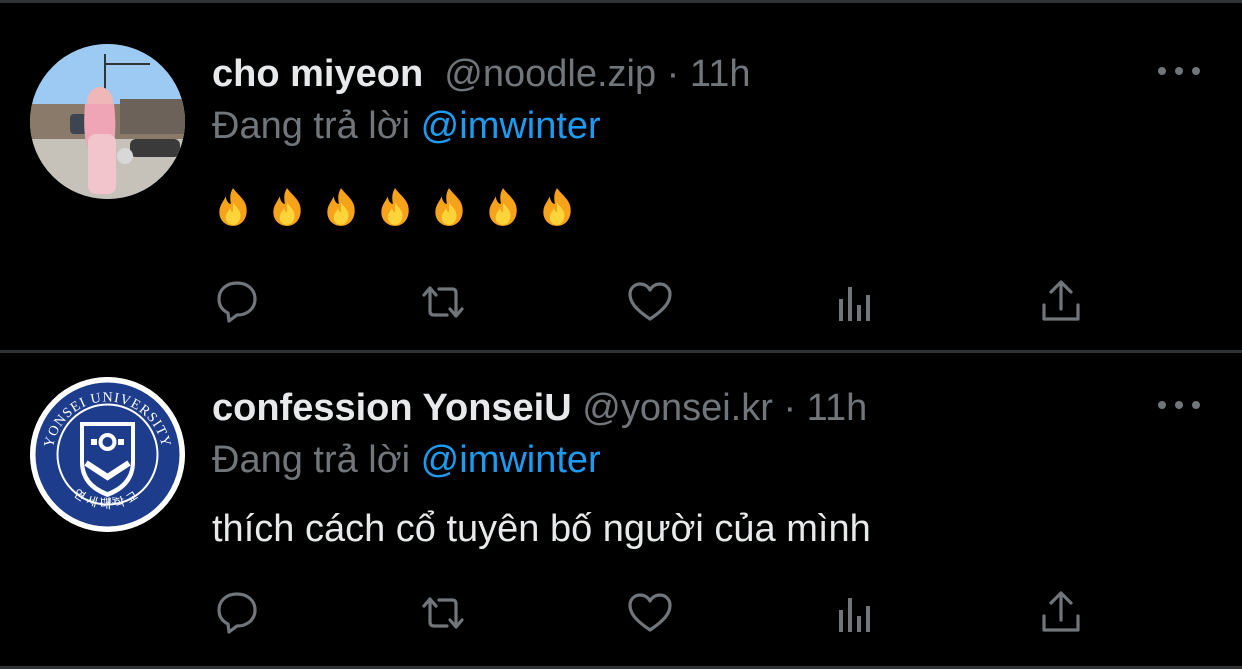 The height and width of the screenshot is (669, 1242). Describe the element at coordinates (550, 74) in the screenshot. I see `handle: @noodle.zip` at that location.